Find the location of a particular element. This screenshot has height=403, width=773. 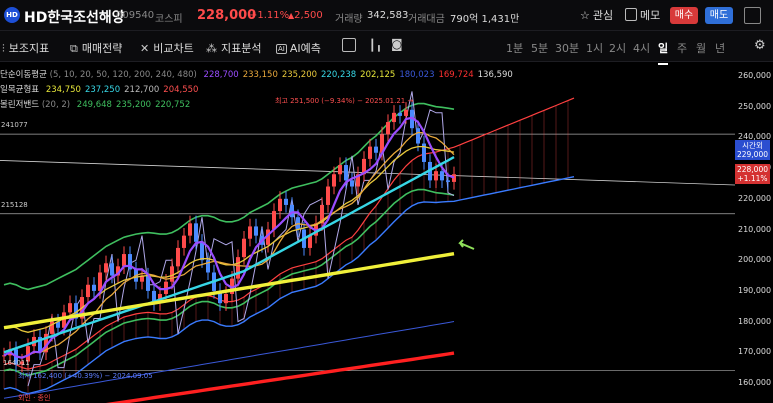

ma-value-3: 220,238 is located at coordinates (339, 75).